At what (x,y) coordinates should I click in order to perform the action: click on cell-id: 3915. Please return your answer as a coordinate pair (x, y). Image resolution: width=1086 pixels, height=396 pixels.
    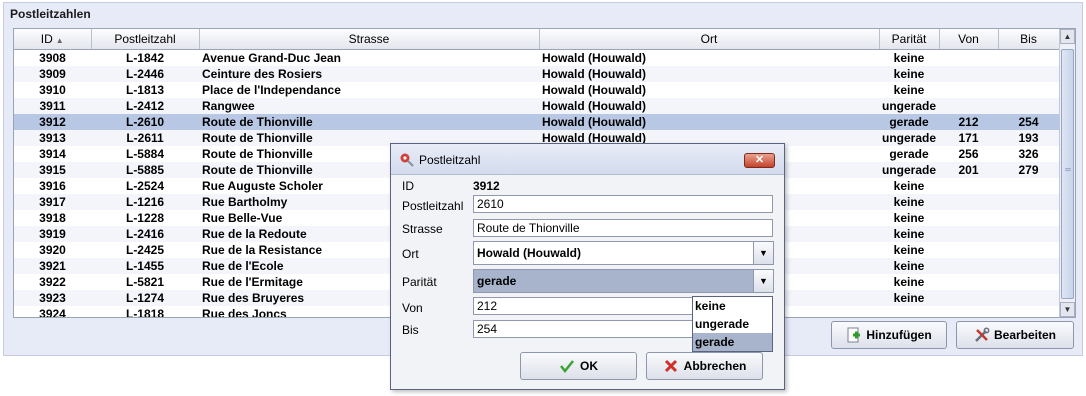
    Looking at the image, I should click on (52, 169).